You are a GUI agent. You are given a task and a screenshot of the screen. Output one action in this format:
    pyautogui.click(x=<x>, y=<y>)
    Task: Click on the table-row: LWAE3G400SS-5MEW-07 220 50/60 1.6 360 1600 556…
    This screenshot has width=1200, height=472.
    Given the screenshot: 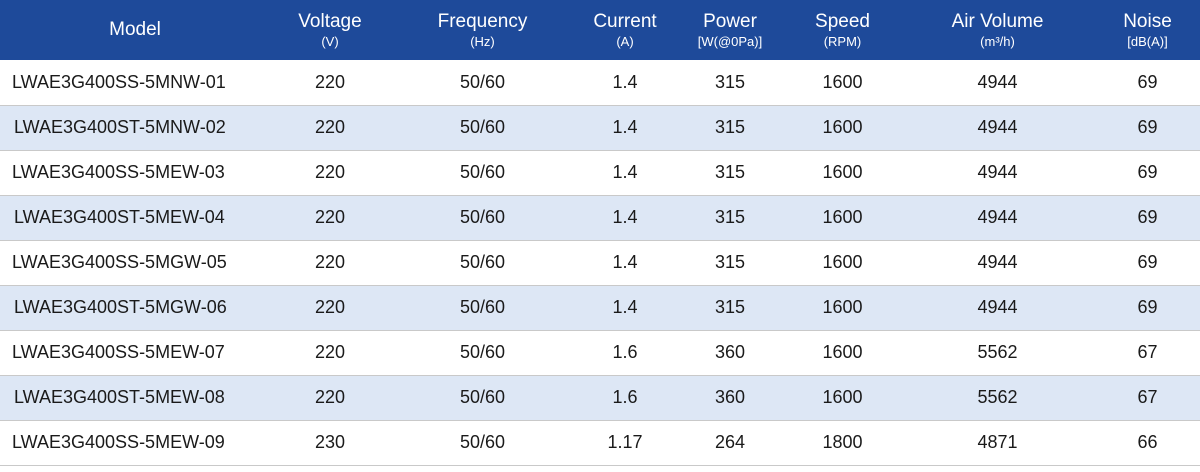 What is the action you would take?
    pyautogui.click(x=600, y=352)
    